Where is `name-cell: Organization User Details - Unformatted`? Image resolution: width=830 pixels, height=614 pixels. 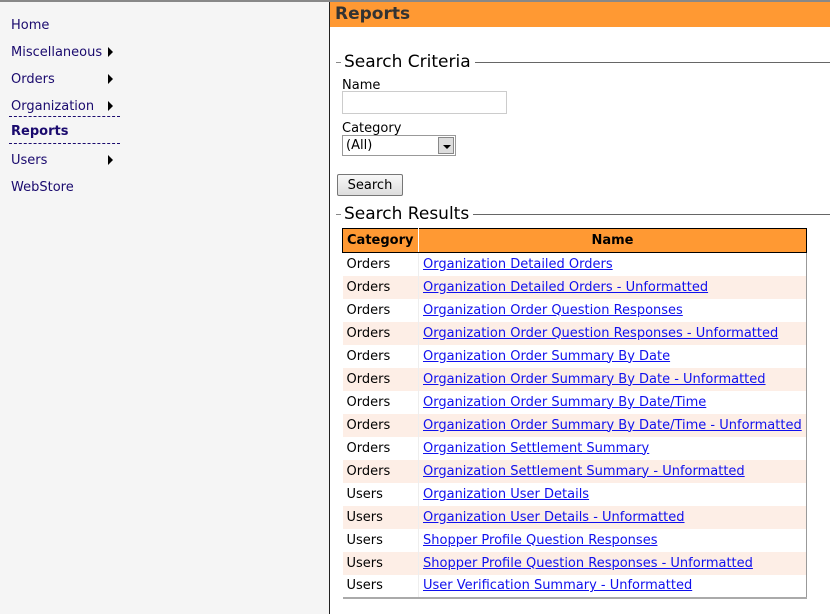 name-cell: Organization User Details - Unformatted is located at coordinates (612, 517).